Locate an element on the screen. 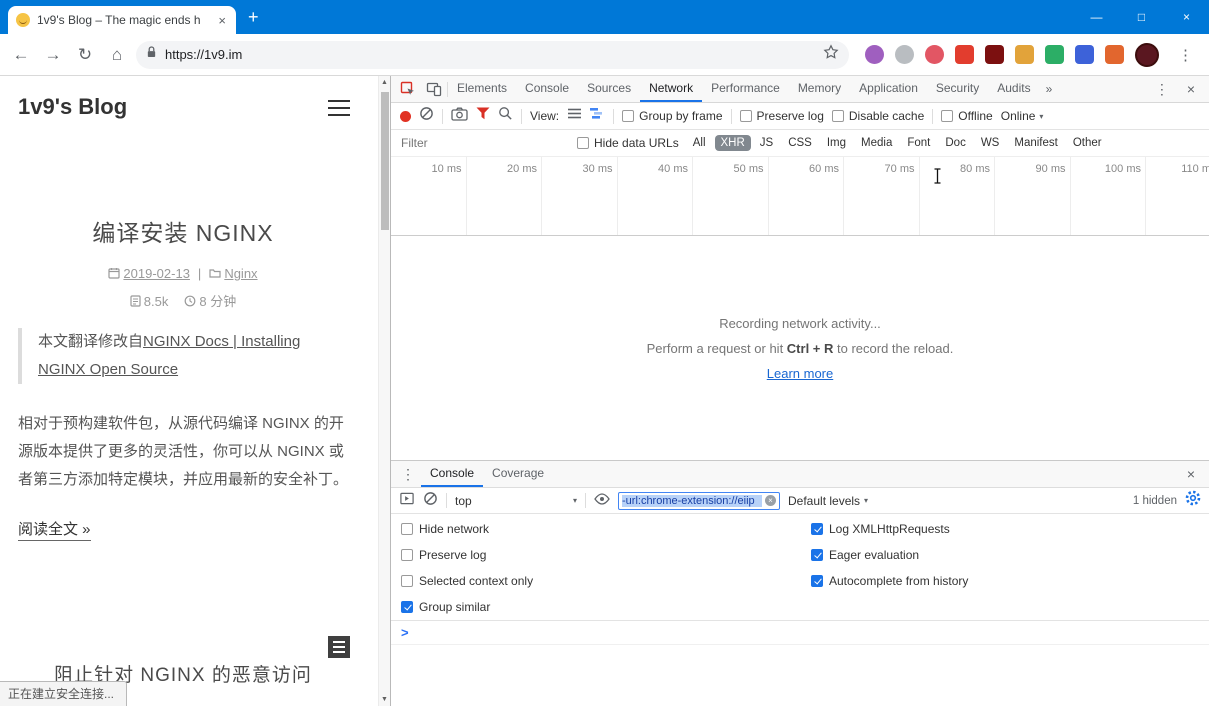  read-more-link: 阅读全文 » is located at coordinates (54, 529).